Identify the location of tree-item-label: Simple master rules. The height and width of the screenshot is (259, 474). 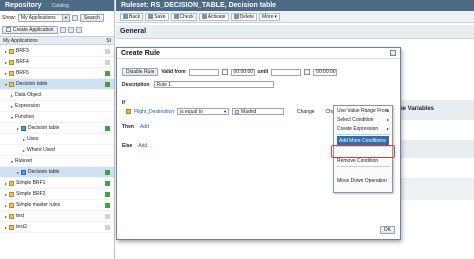
(38, 205).